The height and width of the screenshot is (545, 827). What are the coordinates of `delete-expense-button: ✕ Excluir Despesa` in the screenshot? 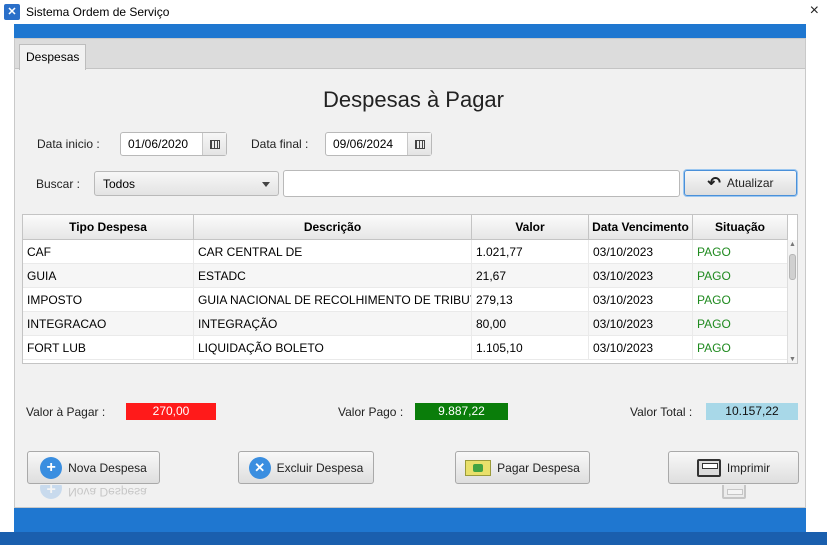 It's located at (306, 467).